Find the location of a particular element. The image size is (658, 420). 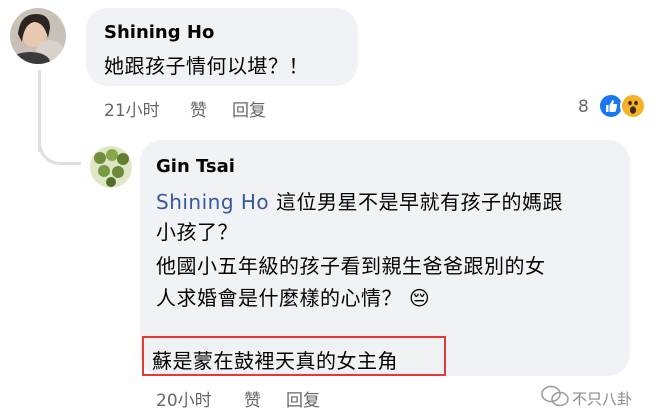

reply-text-line: 小孩了？ is located at coordinates (197, 232).